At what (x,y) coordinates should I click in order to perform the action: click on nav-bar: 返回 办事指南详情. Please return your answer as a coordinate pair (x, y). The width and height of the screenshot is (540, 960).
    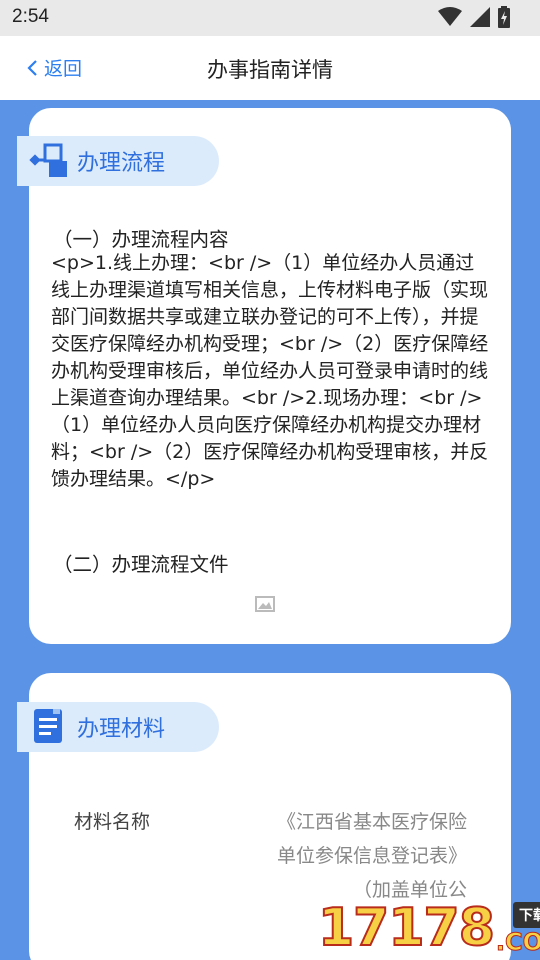
    Looking at the image, I should click on (270, 68).